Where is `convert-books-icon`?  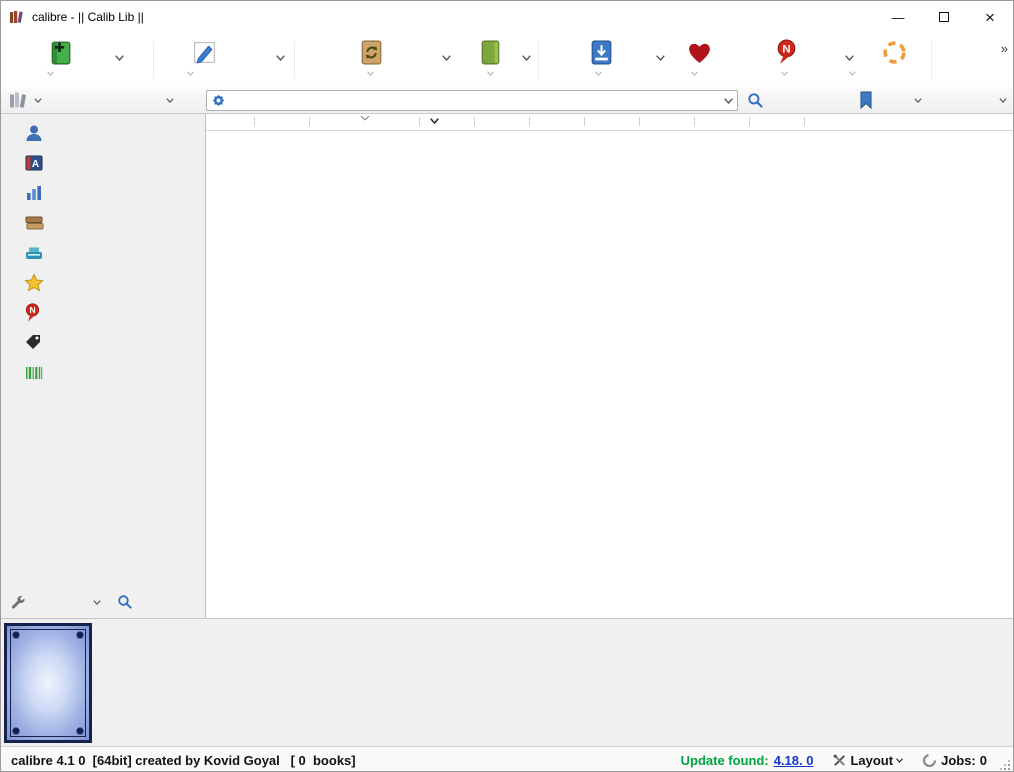 convert-books-icon is located at coordinates (371, 52).